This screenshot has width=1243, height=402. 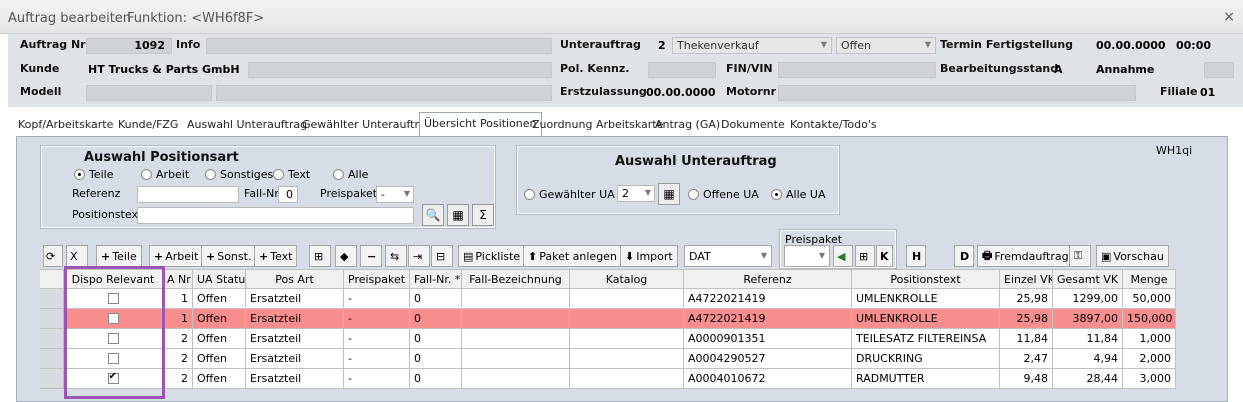 I want to click on col-gesamt-vk: Gesamt VK, so click(x=1088, y=279).